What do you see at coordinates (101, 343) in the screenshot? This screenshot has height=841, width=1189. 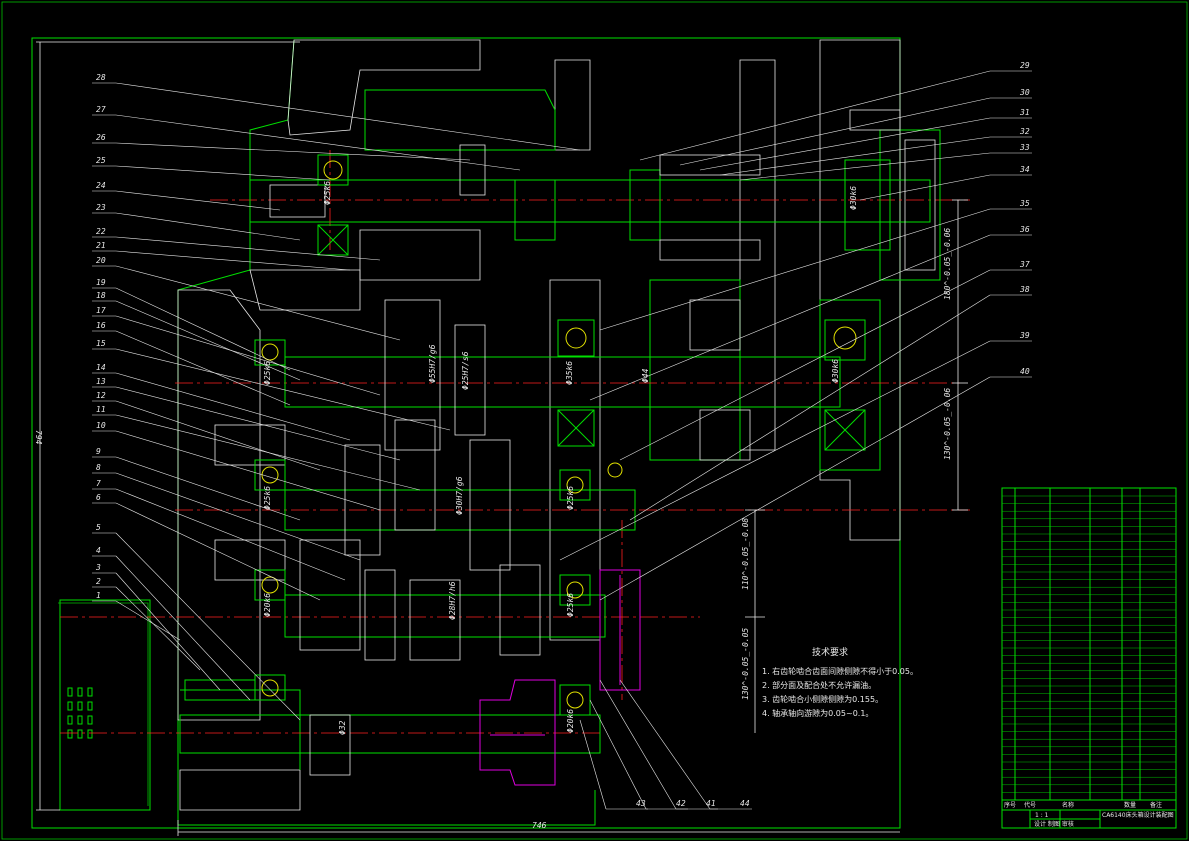 I see `part-number-label: 15` at bounding box center [101, 343].